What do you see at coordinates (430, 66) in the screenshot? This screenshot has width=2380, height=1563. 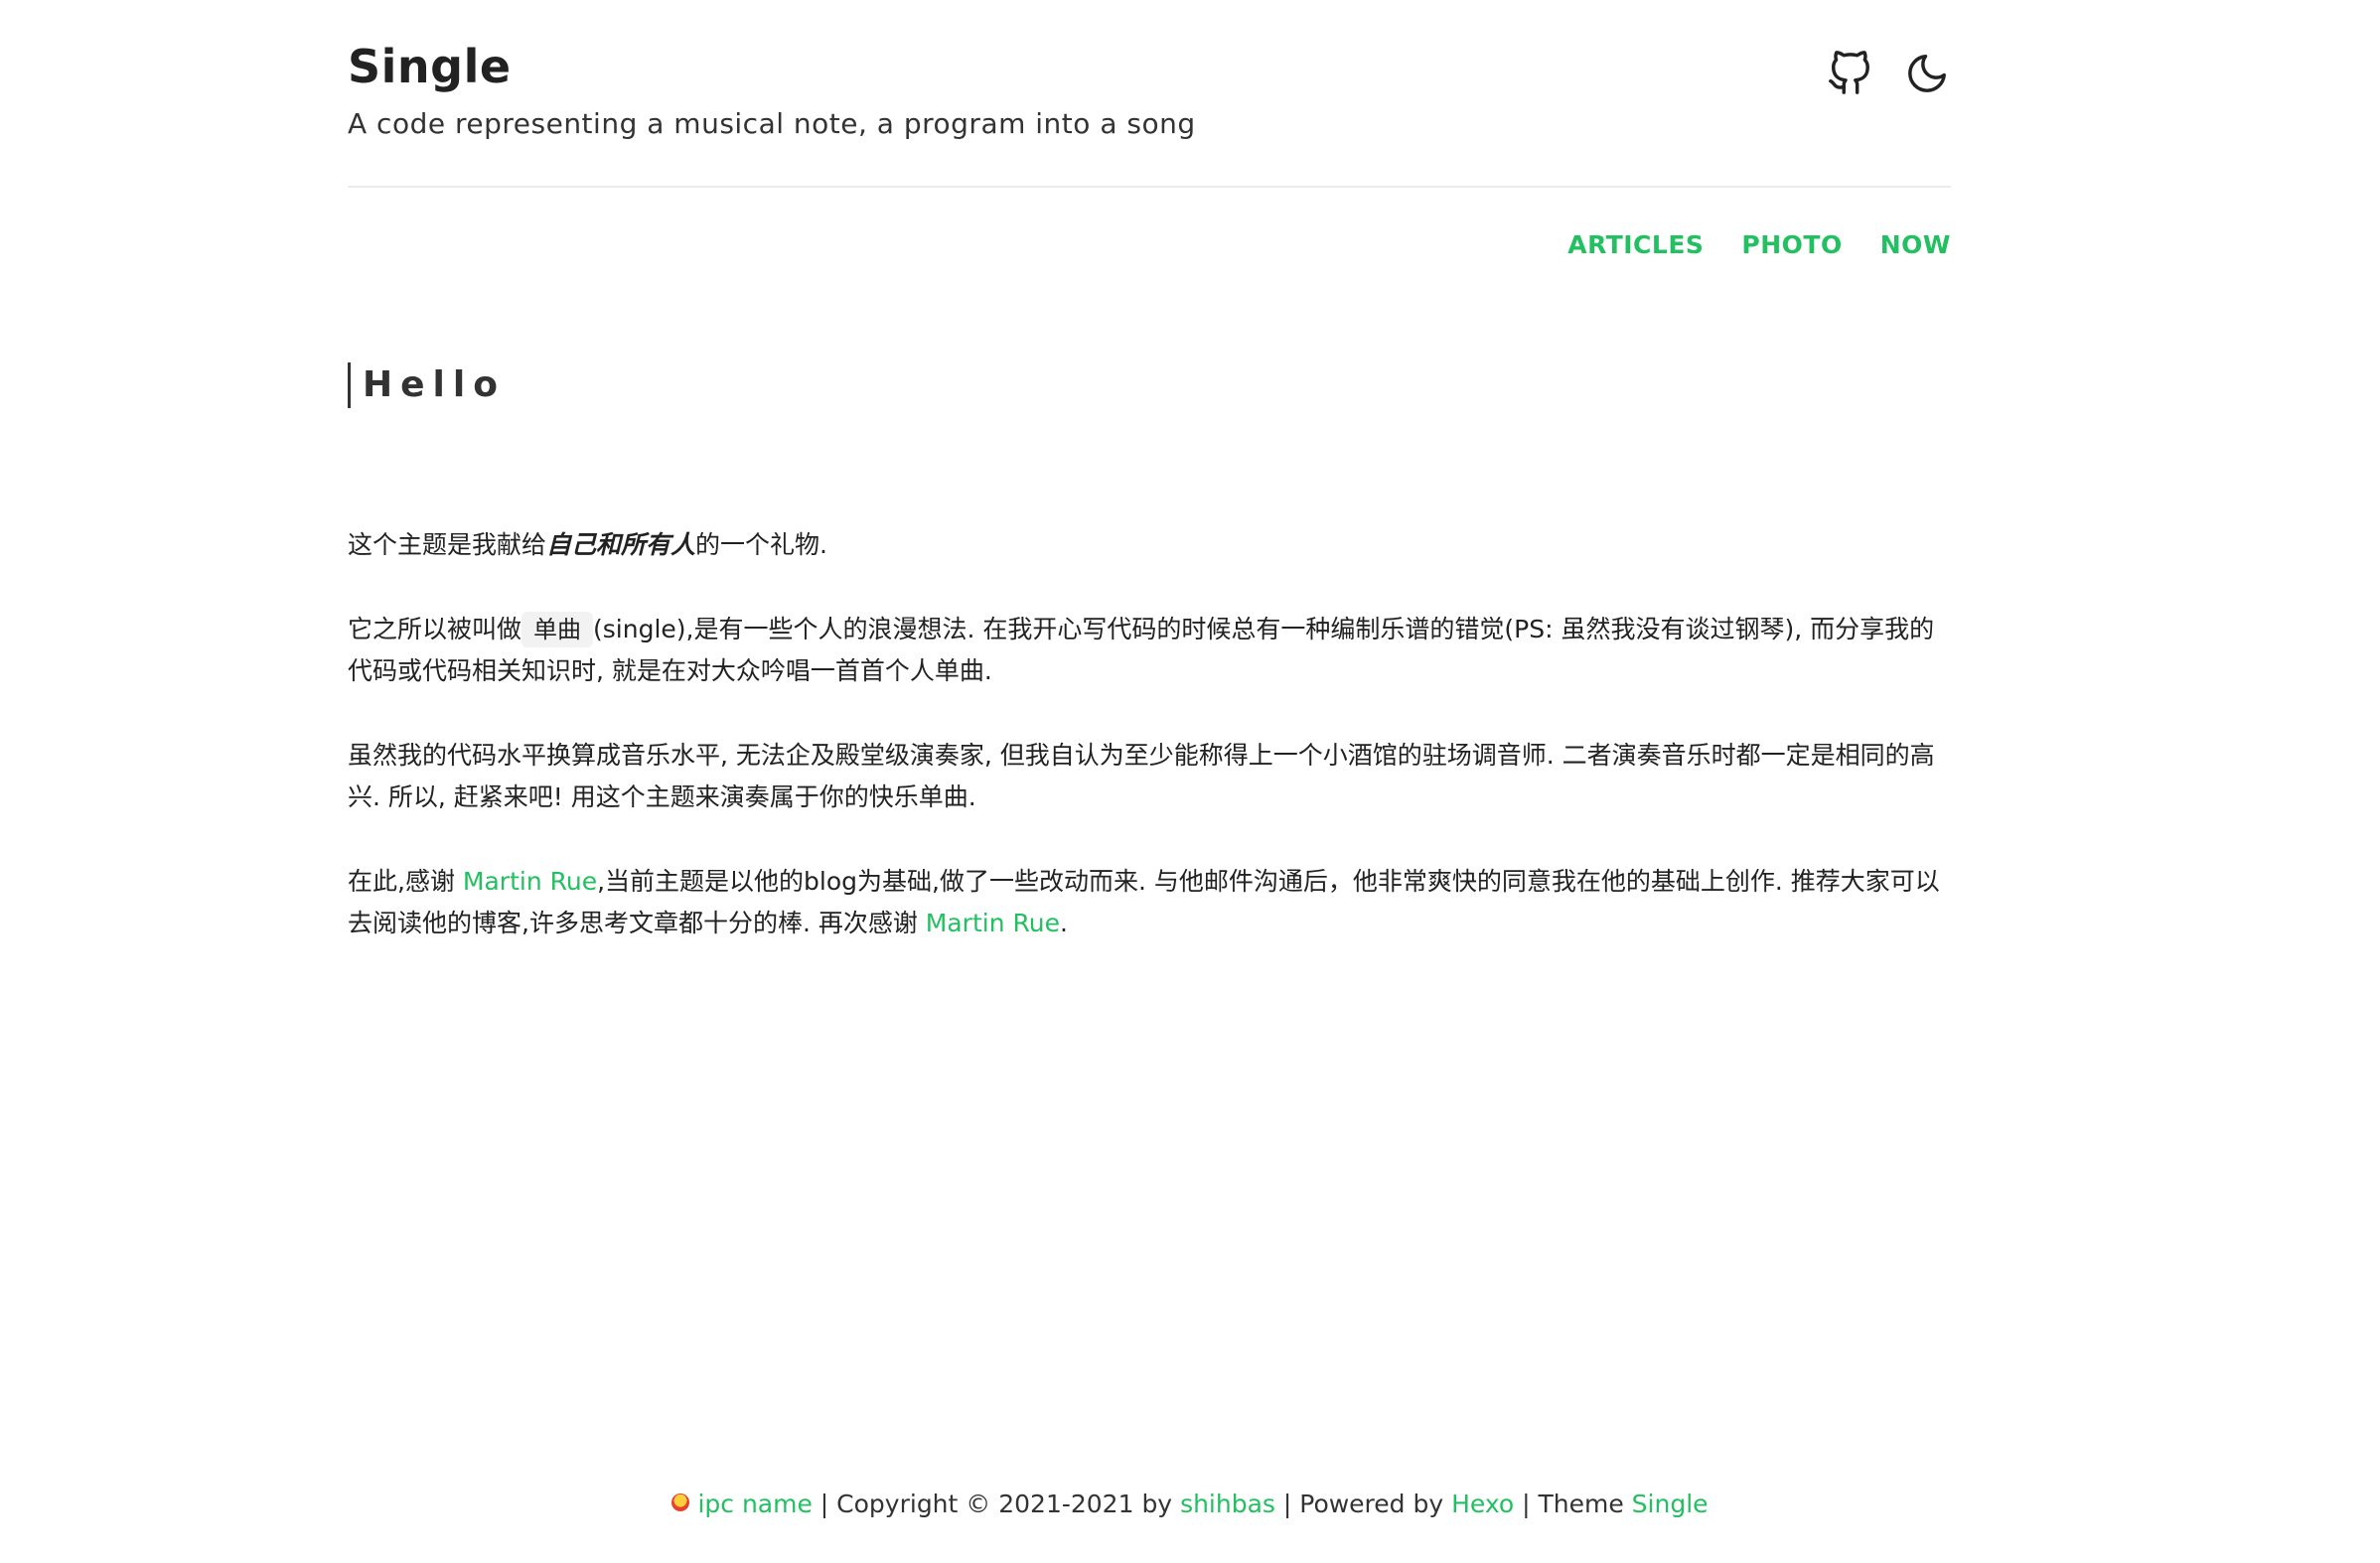 I see `site-title: Single` at bounding box center [430, 66].